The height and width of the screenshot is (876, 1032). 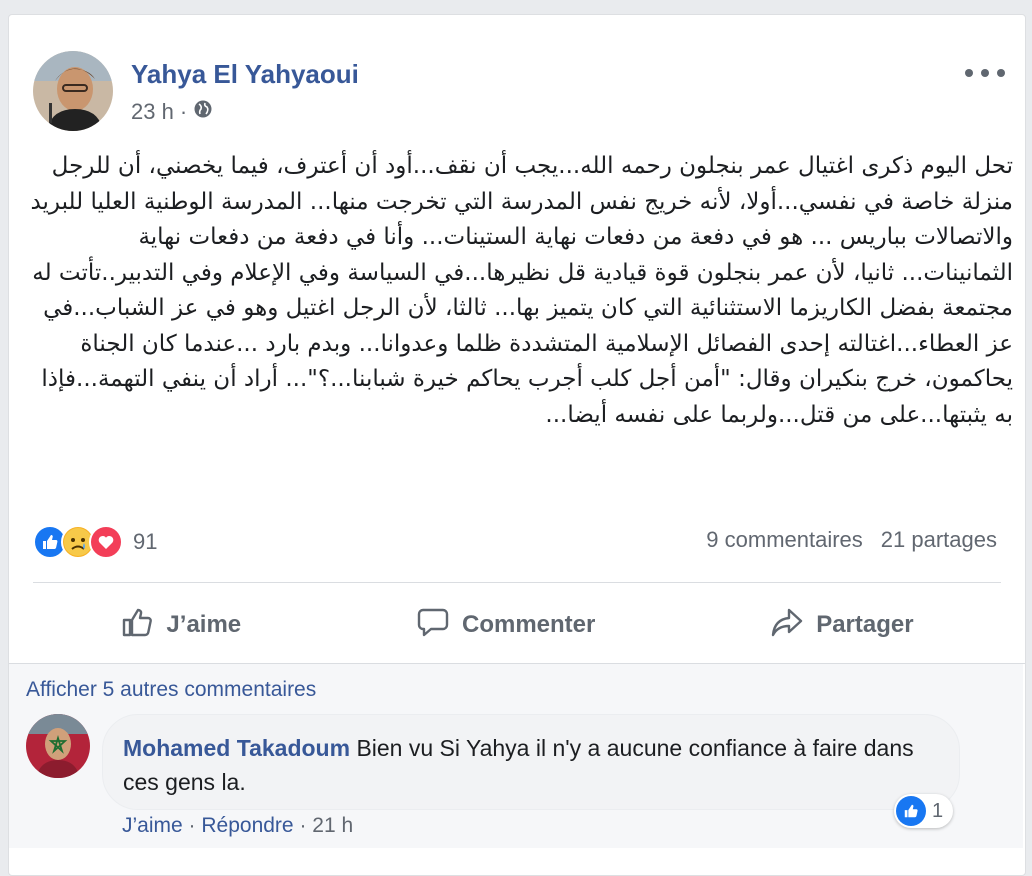 What do you see at coordinates (939, 540) in the screenshot?
I see `shares-count-link: 21 partages` at bounding box center [939, 540].